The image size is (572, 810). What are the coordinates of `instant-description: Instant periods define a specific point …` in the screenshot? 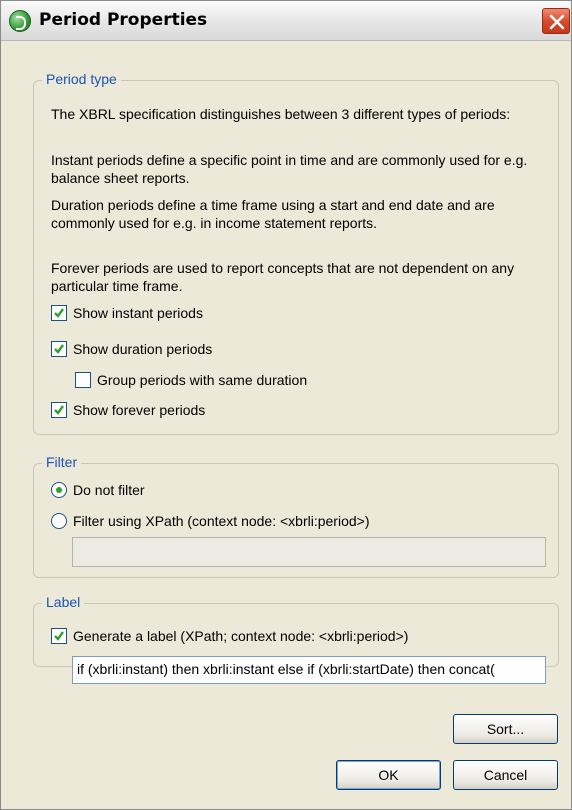 It's located at (289, 169).